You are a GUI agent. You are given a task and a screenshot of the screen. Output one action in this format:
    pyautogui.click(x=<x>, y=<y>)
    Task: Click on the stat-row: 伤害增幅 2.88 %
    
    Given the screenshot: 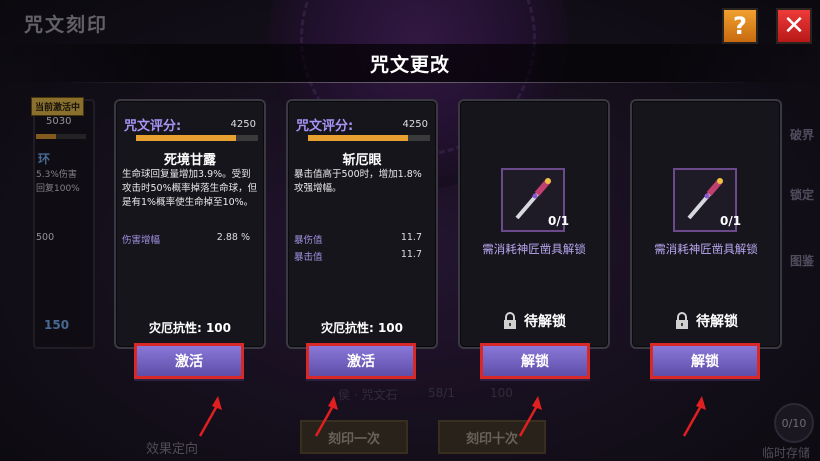 What is the action you would take?
    pyautogui.click(x=186, y=239)
    